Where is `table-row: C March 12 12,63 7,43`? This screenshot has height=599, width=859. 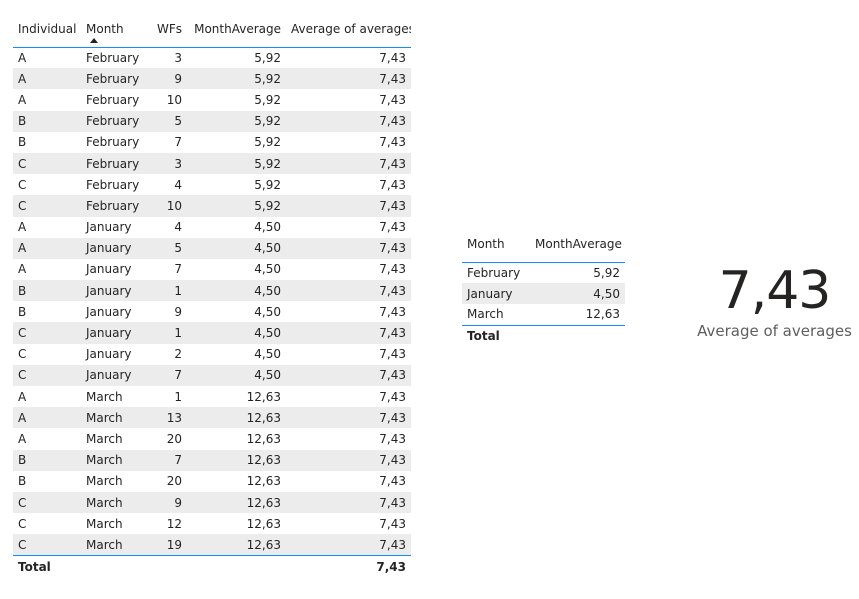 table-row: C March 12 12,63 7,43 is located at coordinates (212, 523).